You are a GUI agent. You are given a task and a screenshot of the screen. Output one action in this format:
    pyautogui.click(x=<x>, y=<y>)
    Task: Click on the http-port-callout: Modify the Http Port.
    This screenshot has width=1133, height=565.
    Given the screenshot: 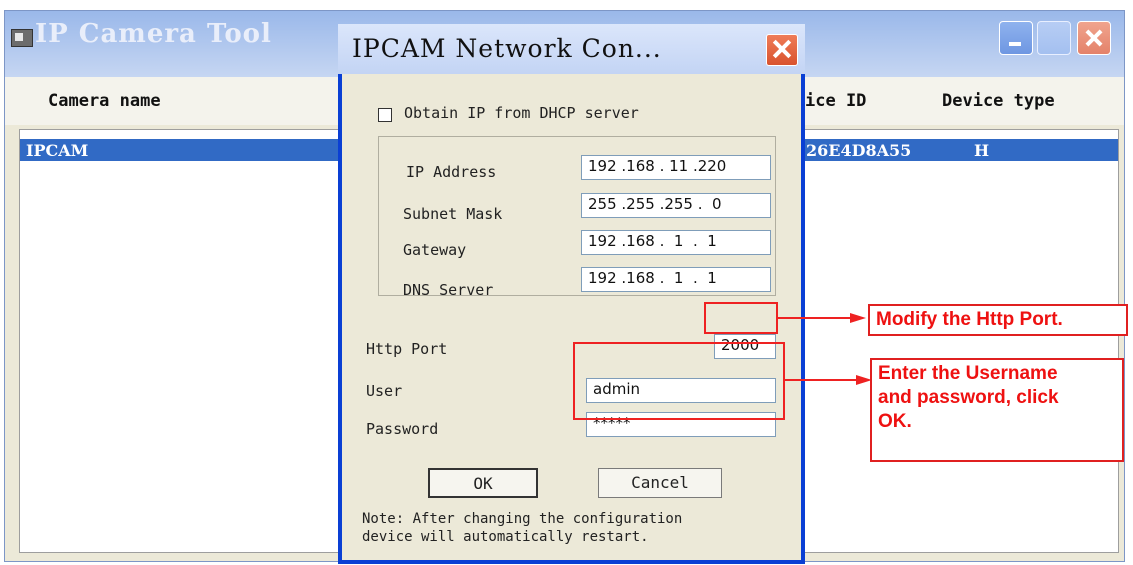 What is the action you would take?
    pyautogui.click(x=998, y=320)
    